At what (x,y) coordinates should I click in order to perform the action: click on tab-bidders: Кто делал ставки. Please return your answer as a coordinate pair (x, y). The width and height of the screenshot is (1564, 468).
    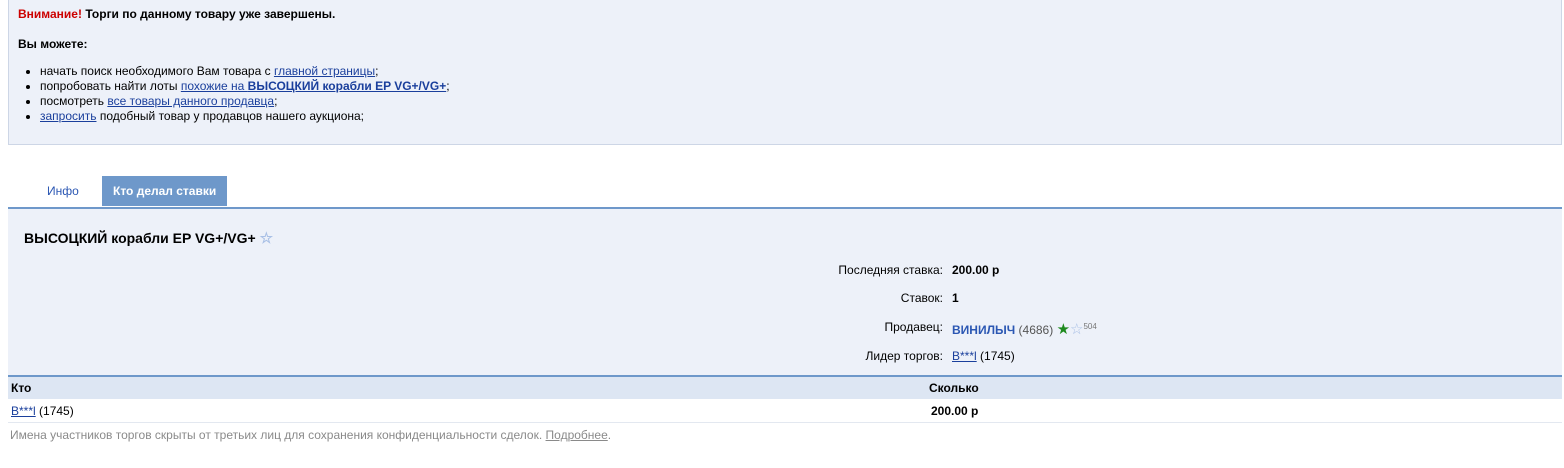
    Looking at the image, I should click on (165, 191).